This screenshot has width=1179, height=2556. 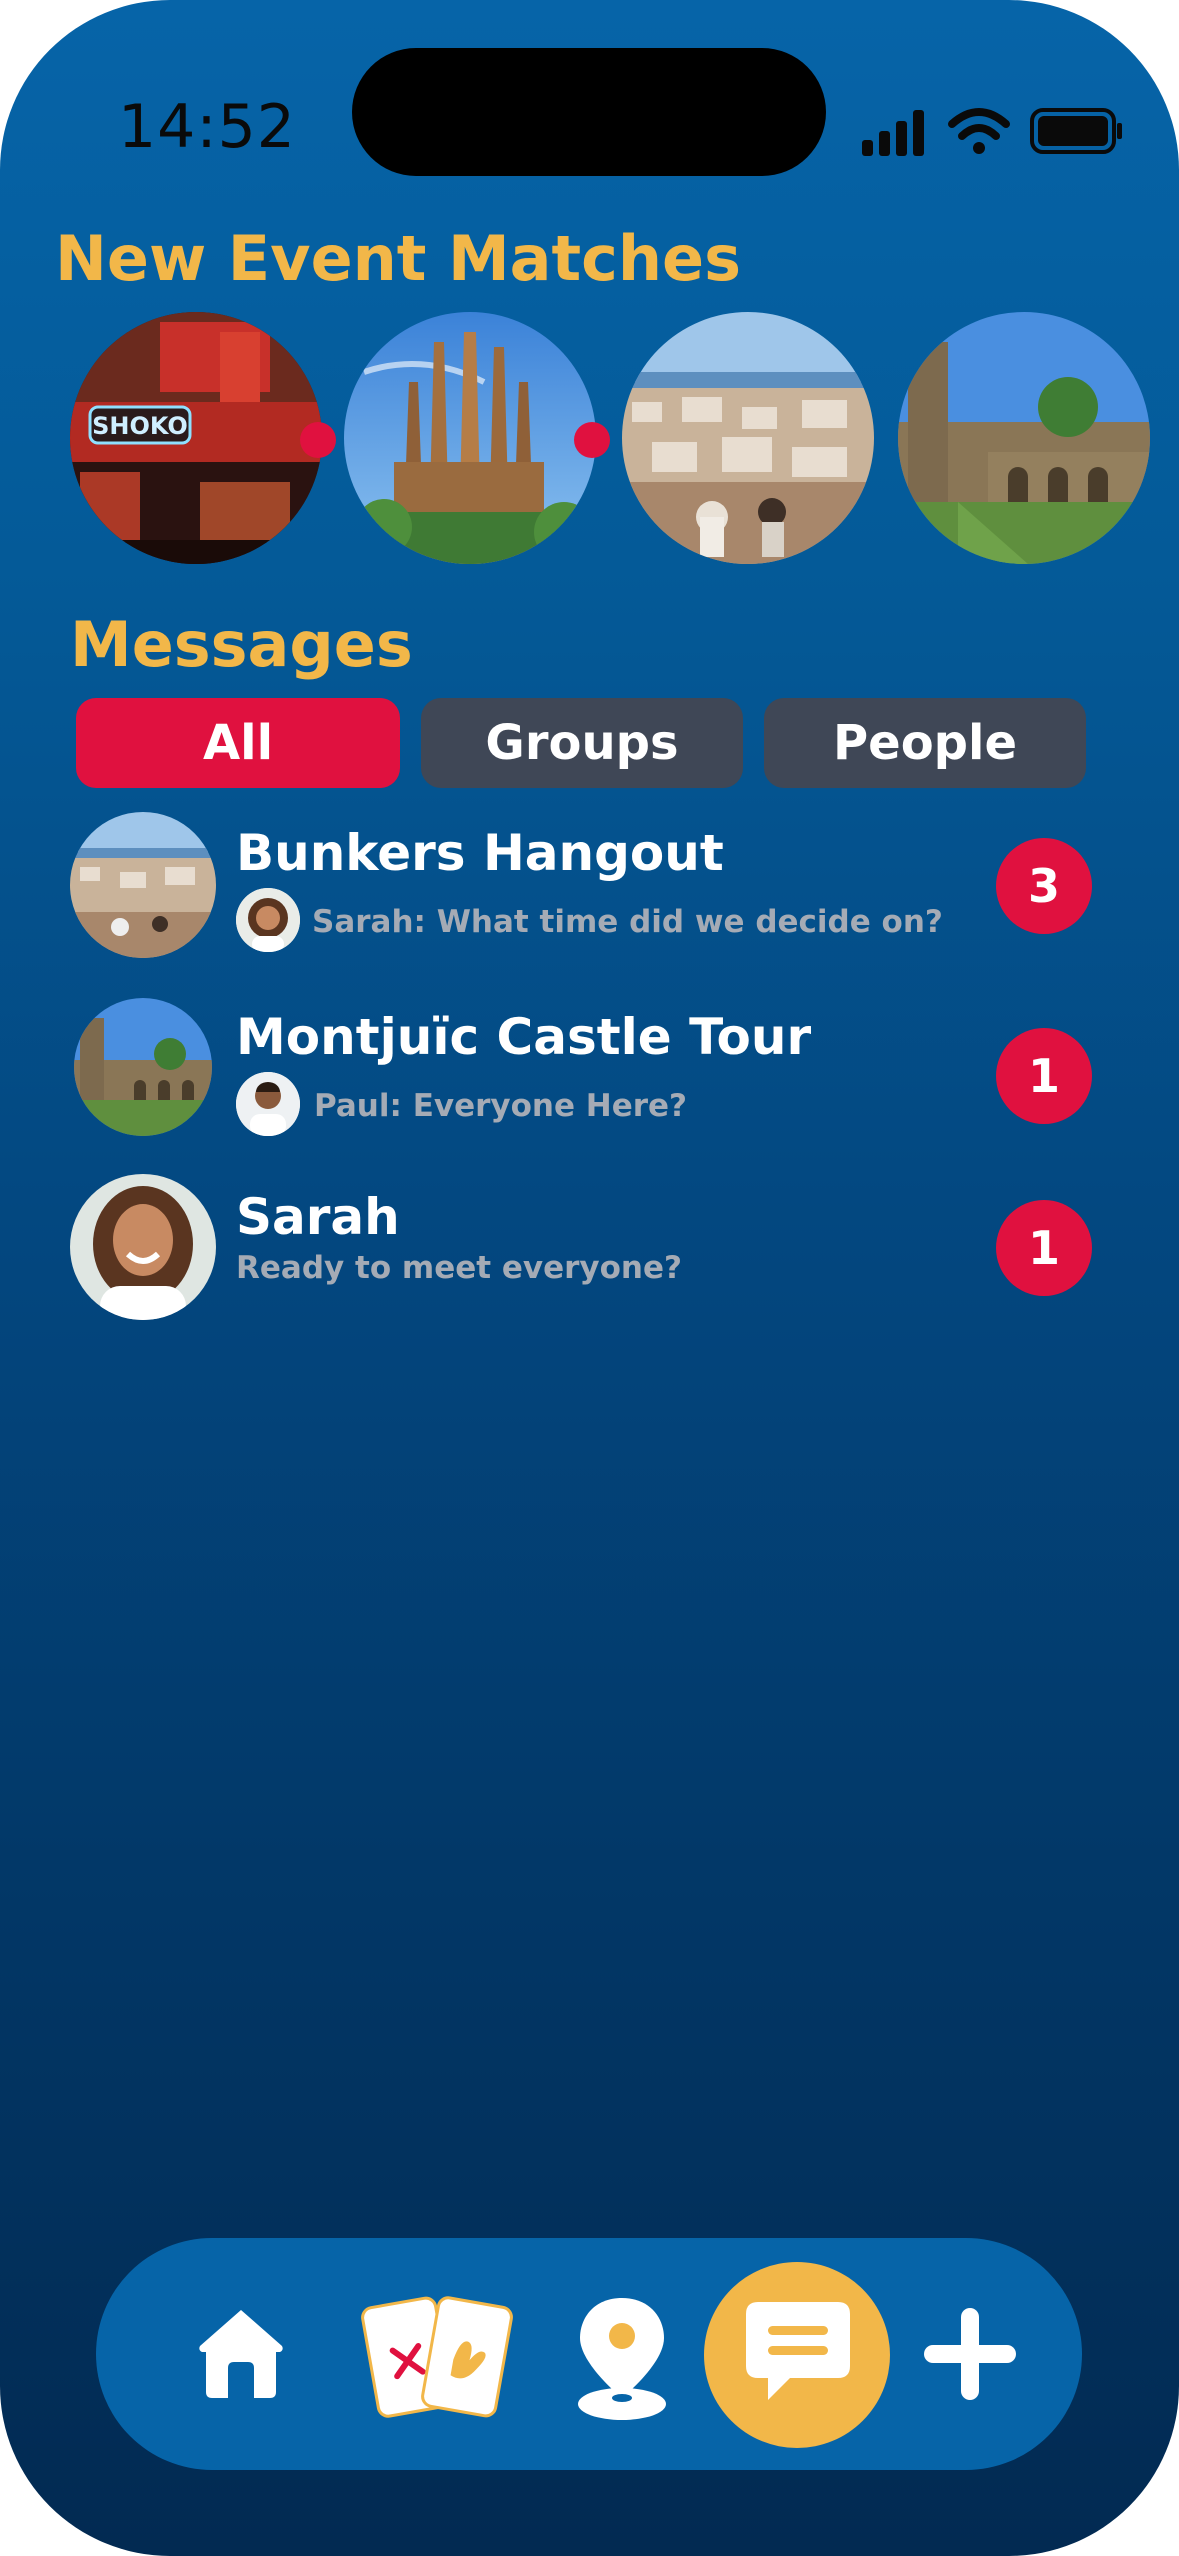 What do you see at coordinates (798, 2351) in the screenshot?
I see `chat-icon` at bounding box center [798, 2351].